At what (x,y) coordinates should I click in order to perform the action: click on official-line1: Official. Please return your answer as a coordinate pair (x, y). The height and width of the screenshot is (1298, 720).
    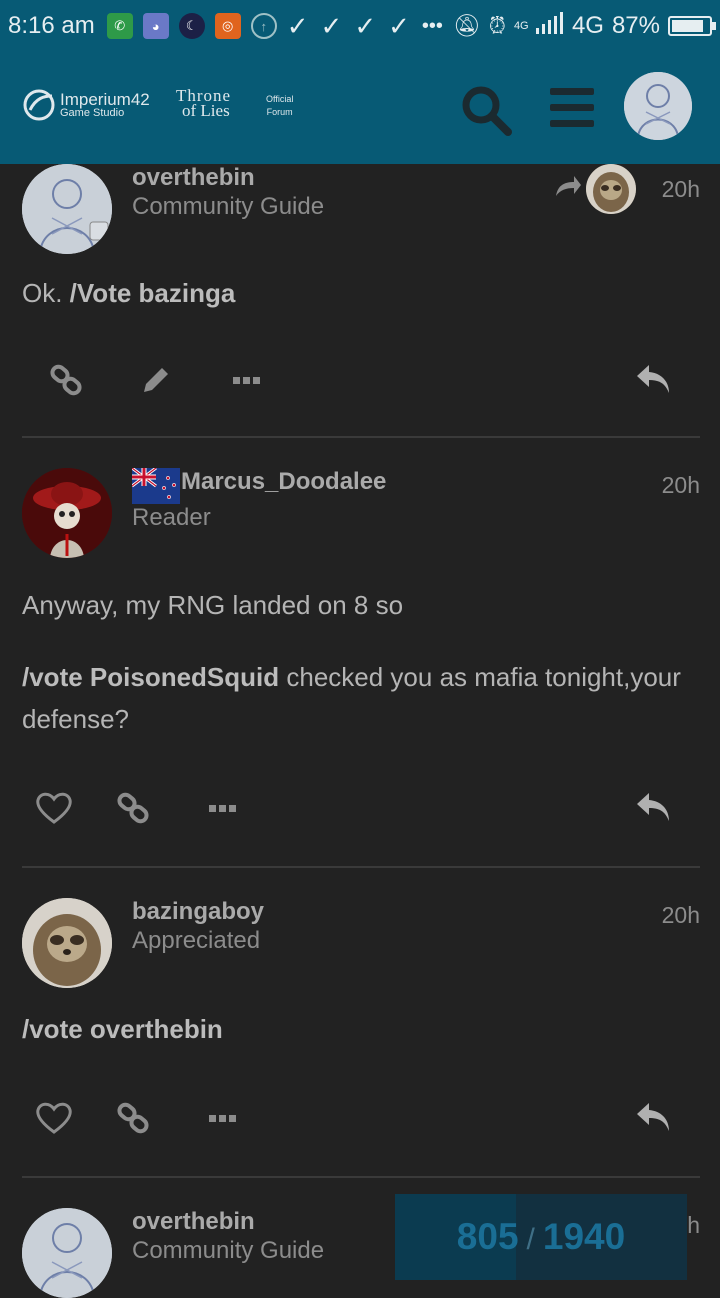
    Looking at the image, I should click on (280, 99).